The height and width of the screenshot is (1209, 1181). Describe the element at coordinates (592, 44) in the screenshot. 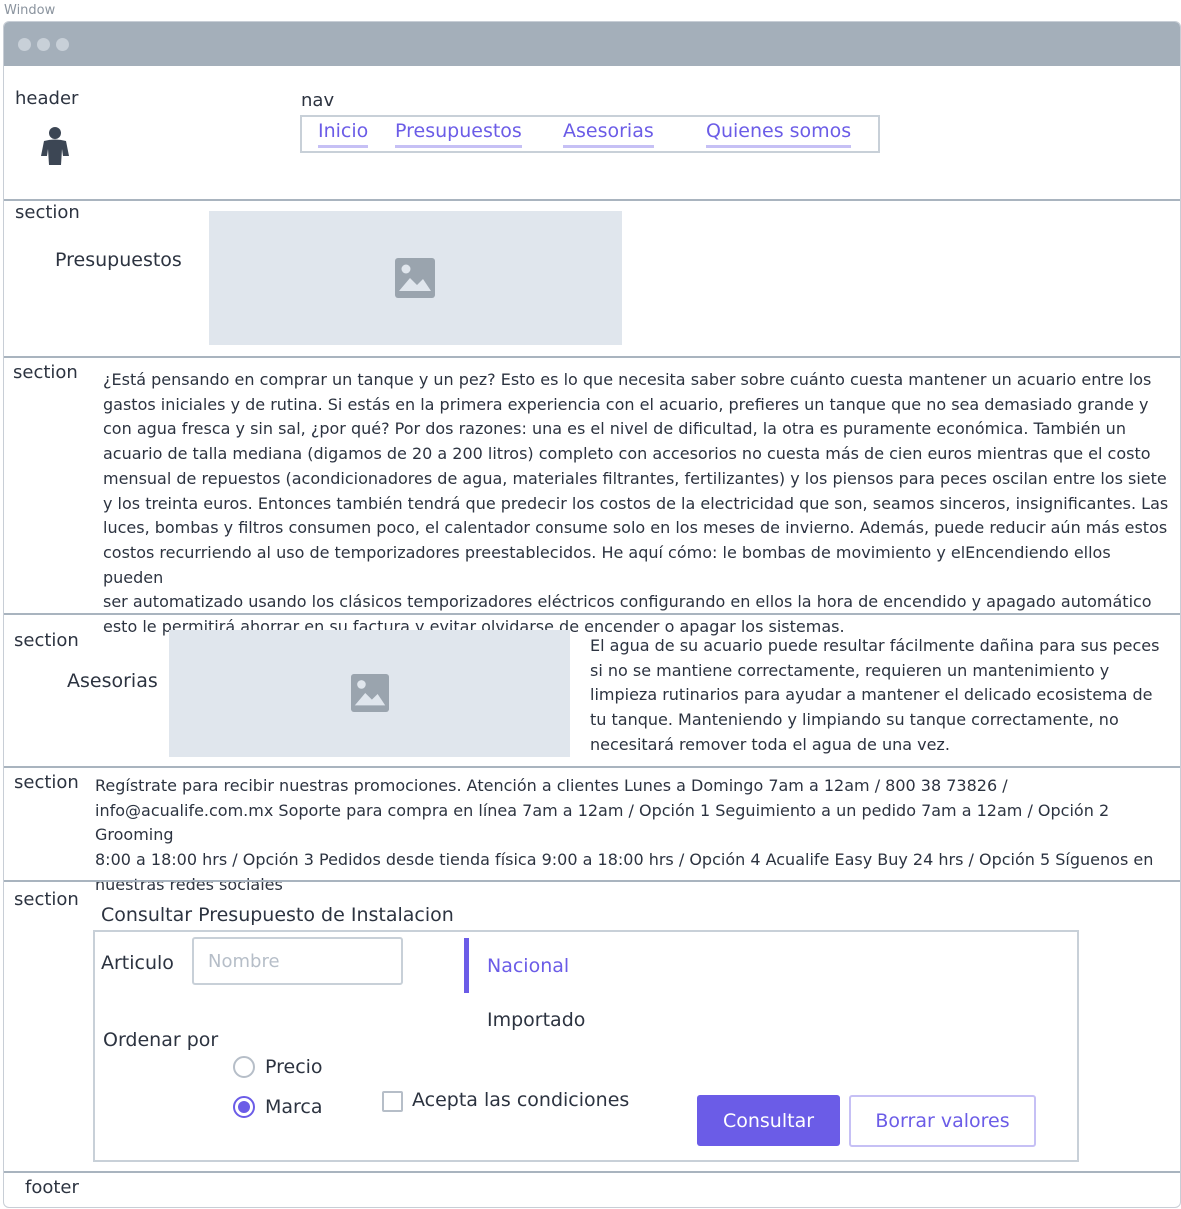

I see `title-bar` at that location.